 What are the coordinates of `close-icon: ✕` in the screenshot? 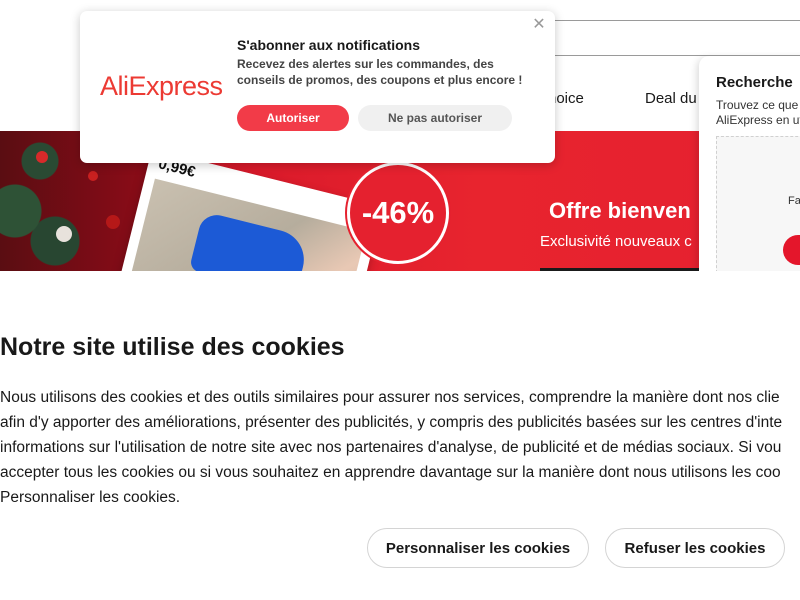 It's located at (539, 25).